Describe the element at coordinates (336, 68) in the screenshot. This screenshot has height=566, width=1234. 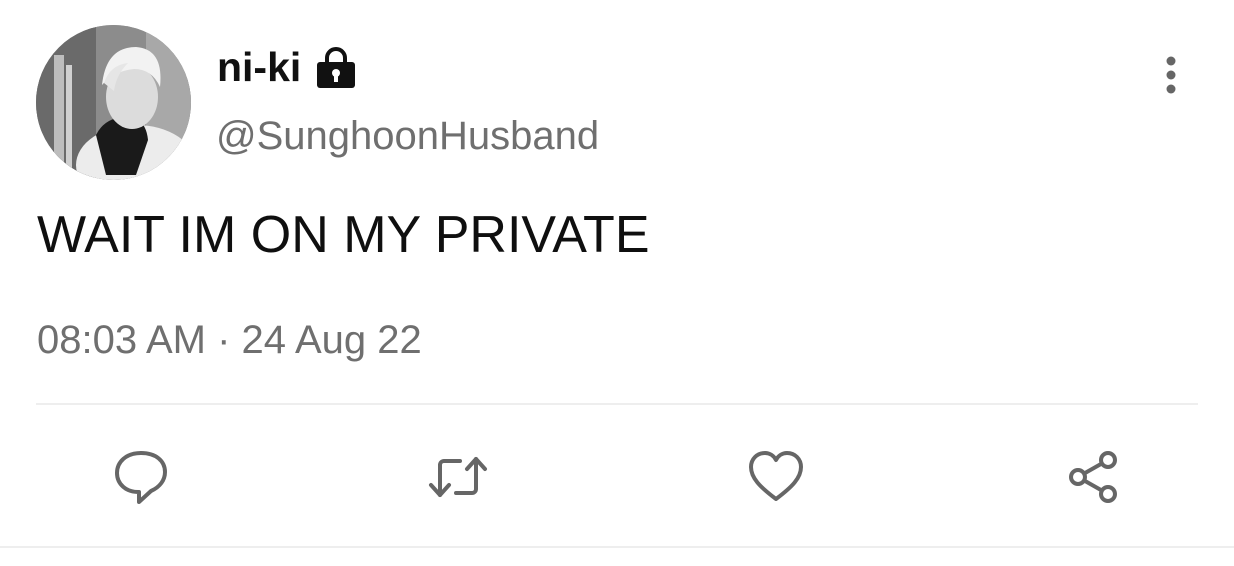
I see `lock-icon` at that location.